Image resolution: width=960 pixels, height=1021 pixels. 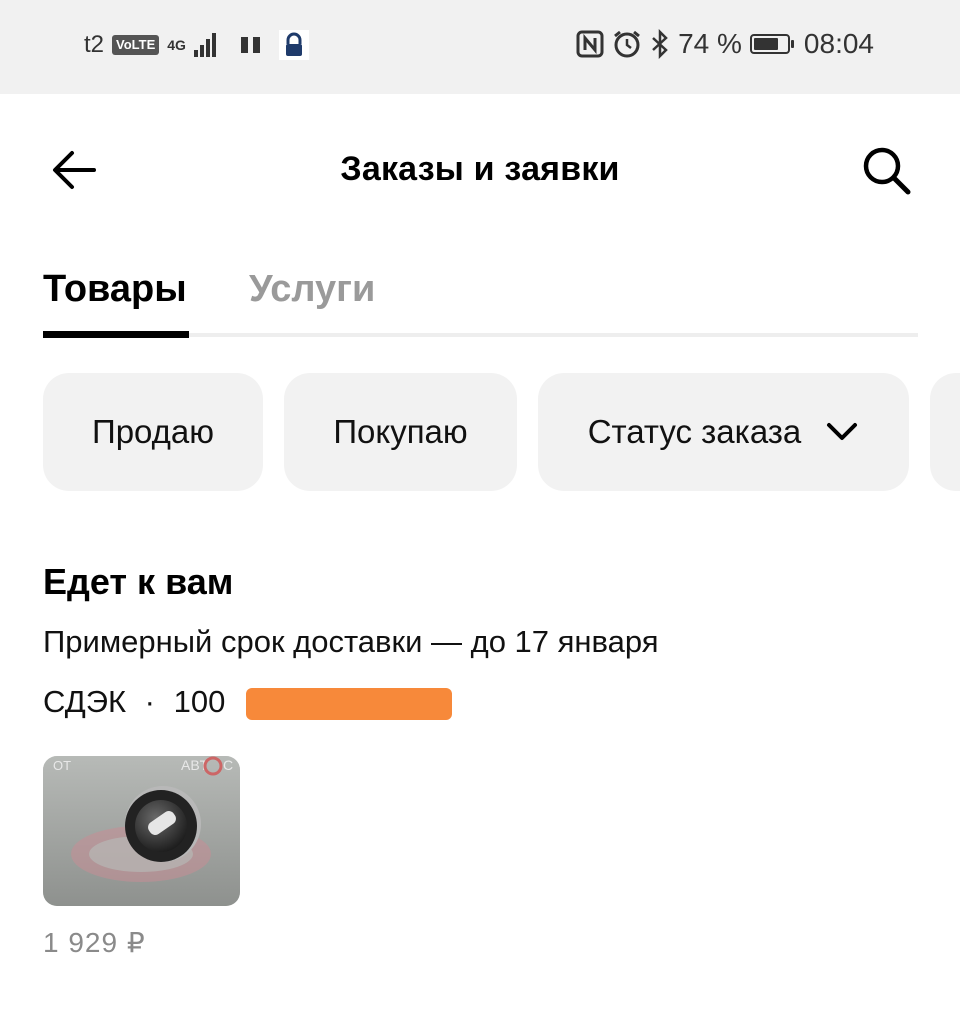 What do you see at coordinates (838, 43) in the screenshot?
I see `clock: 08:04` at bounding box center [838, 43].